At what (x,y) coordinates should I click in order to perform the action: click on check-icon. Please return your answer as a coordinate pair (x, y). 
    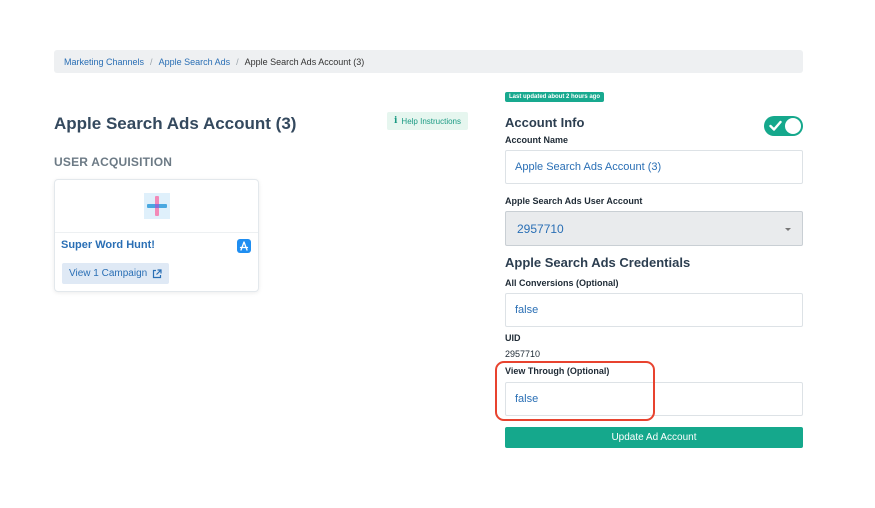
    Looking at the image, I should click on (775, 125).